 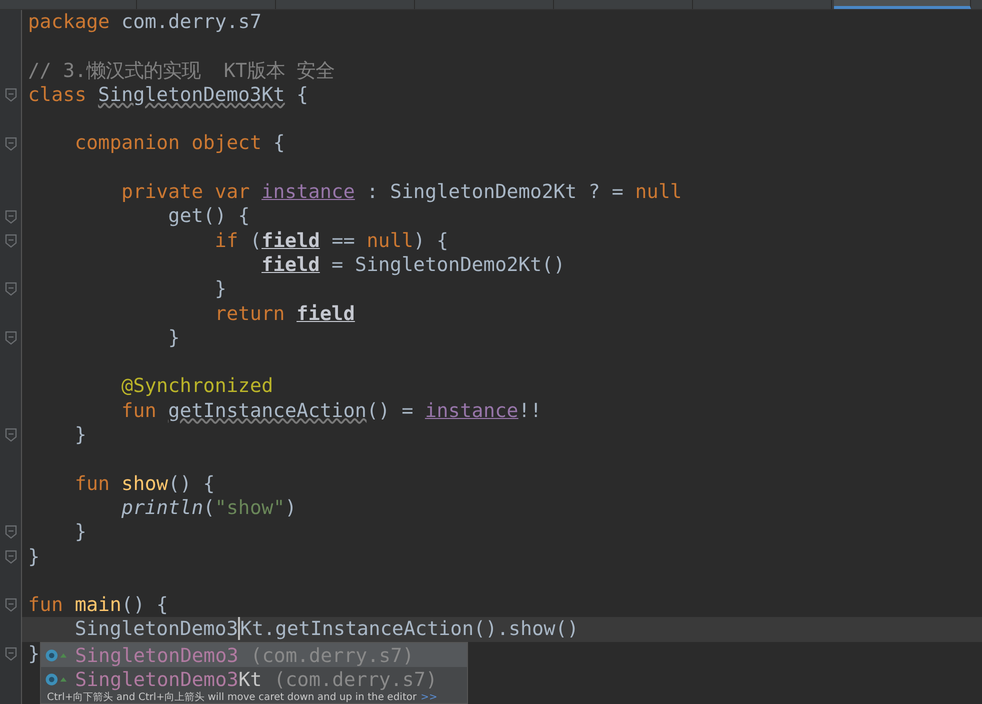 What do you see at coordinates (144, 483) in the screenshot?
I see `code-token: show` at bounding box center [144, 483].